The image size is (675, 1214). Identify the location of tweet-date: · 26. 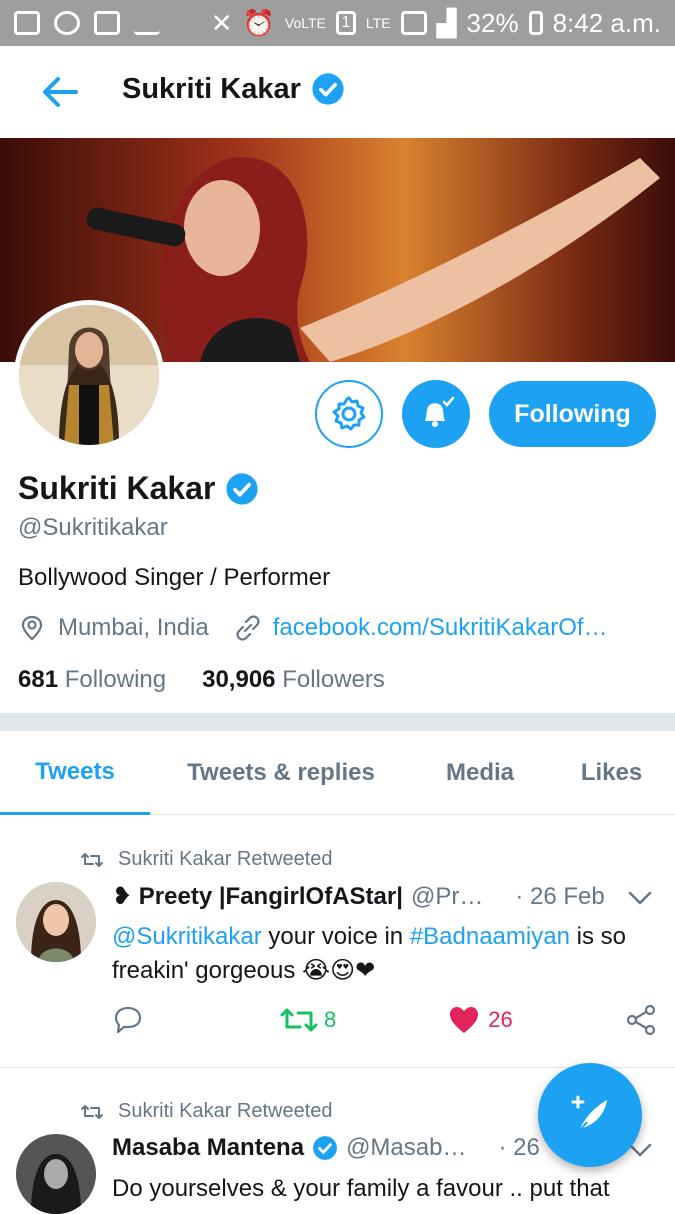
(519, 1147).